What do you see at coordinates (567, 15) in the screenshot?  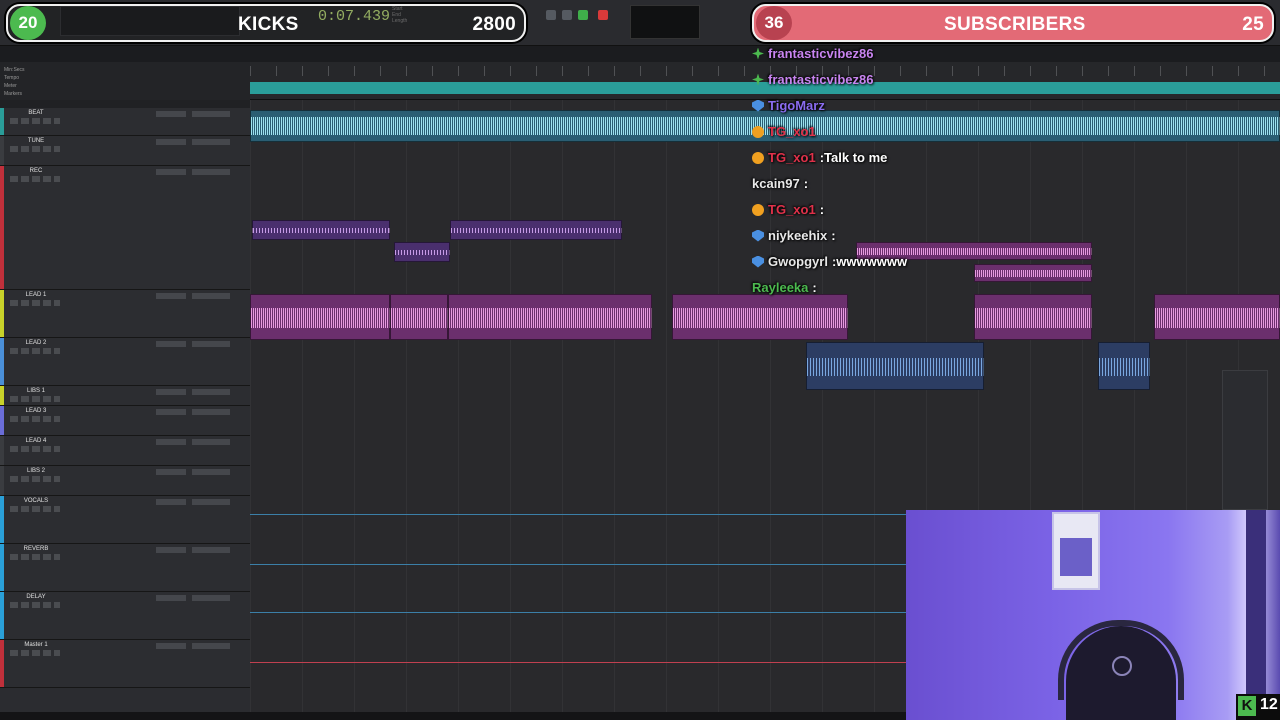 I see `stop-button` at bounding box center [567, 15].